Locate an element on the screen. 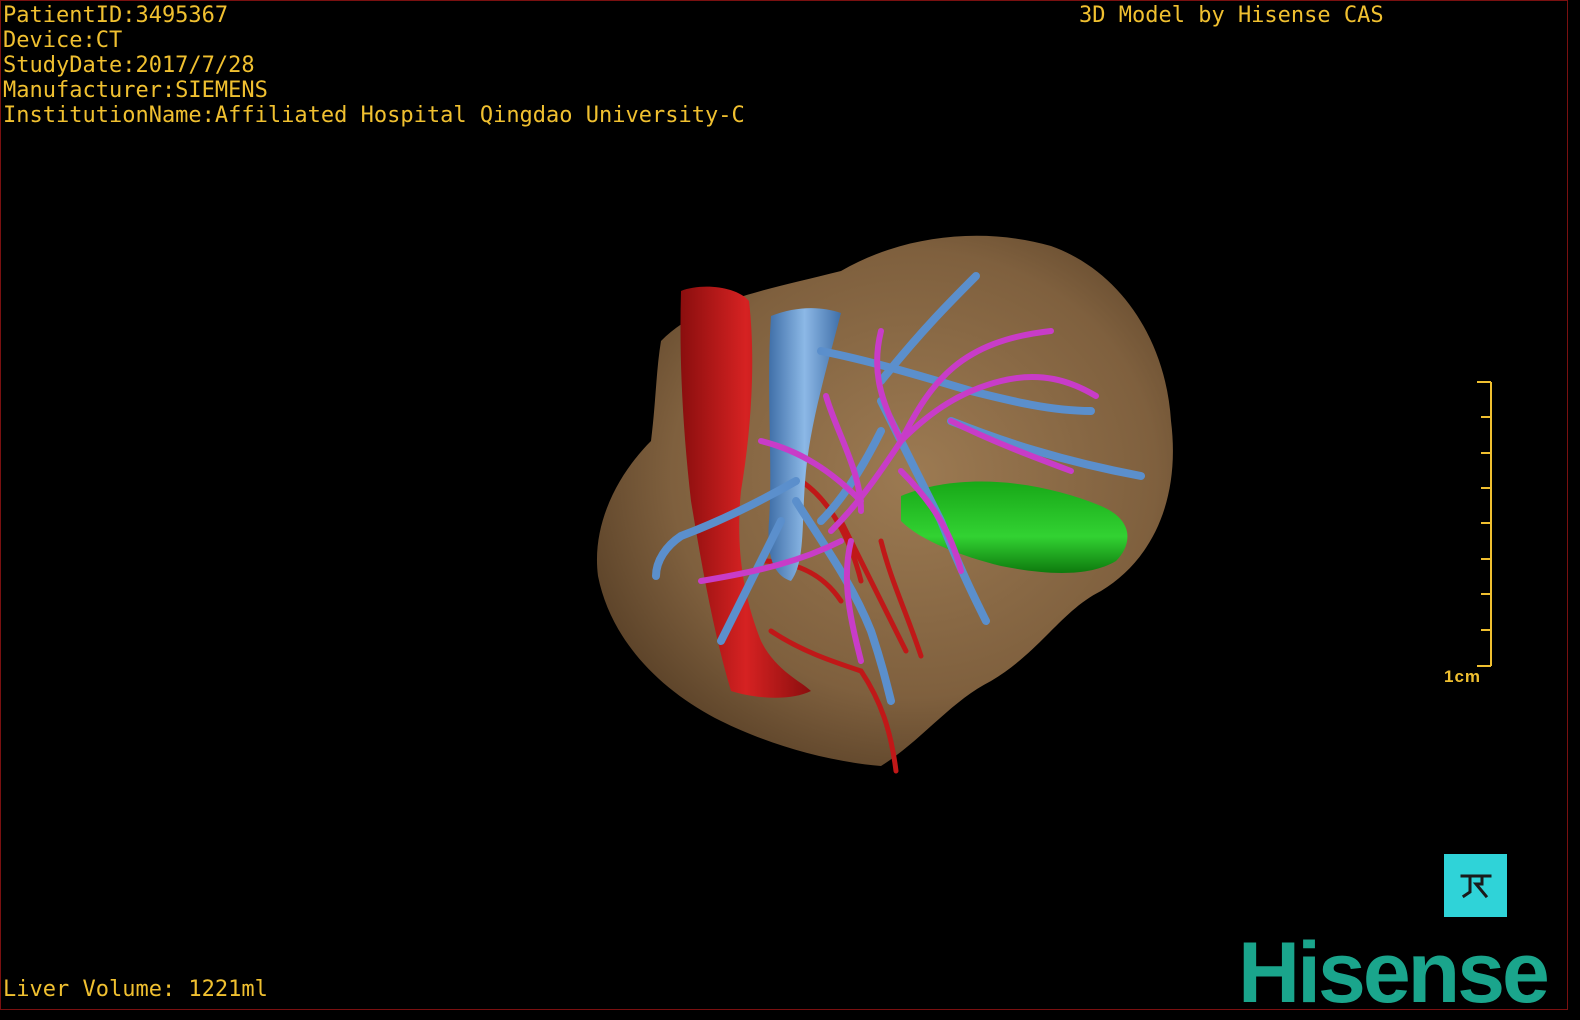 The width and height of the screenshot is (1580, 1020). device: Device:CT is located at coordinates (63, 40).